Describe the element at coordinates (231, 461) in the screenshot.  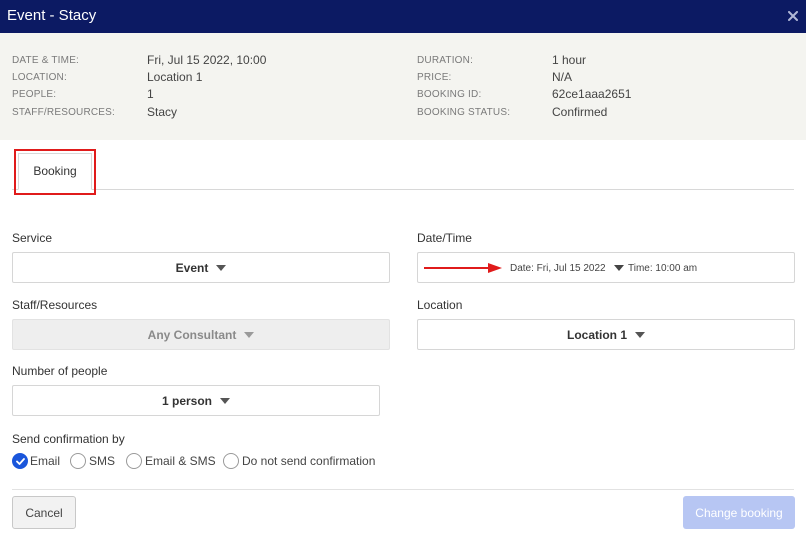
I see `radio-no-confirmation` at that location.